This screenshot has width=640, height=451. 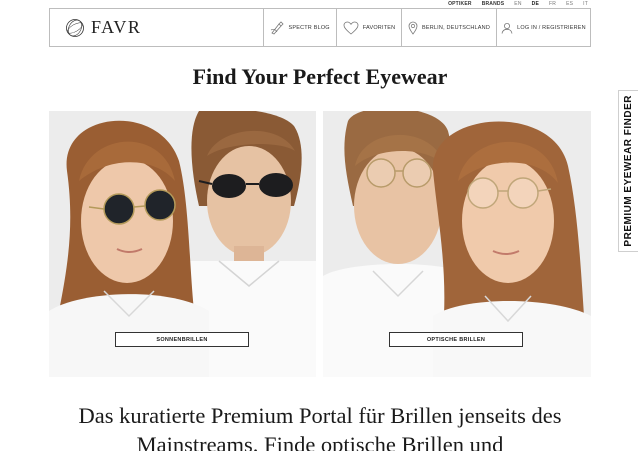 I want to click on location-pin-icon, so click(x=413, y=28).